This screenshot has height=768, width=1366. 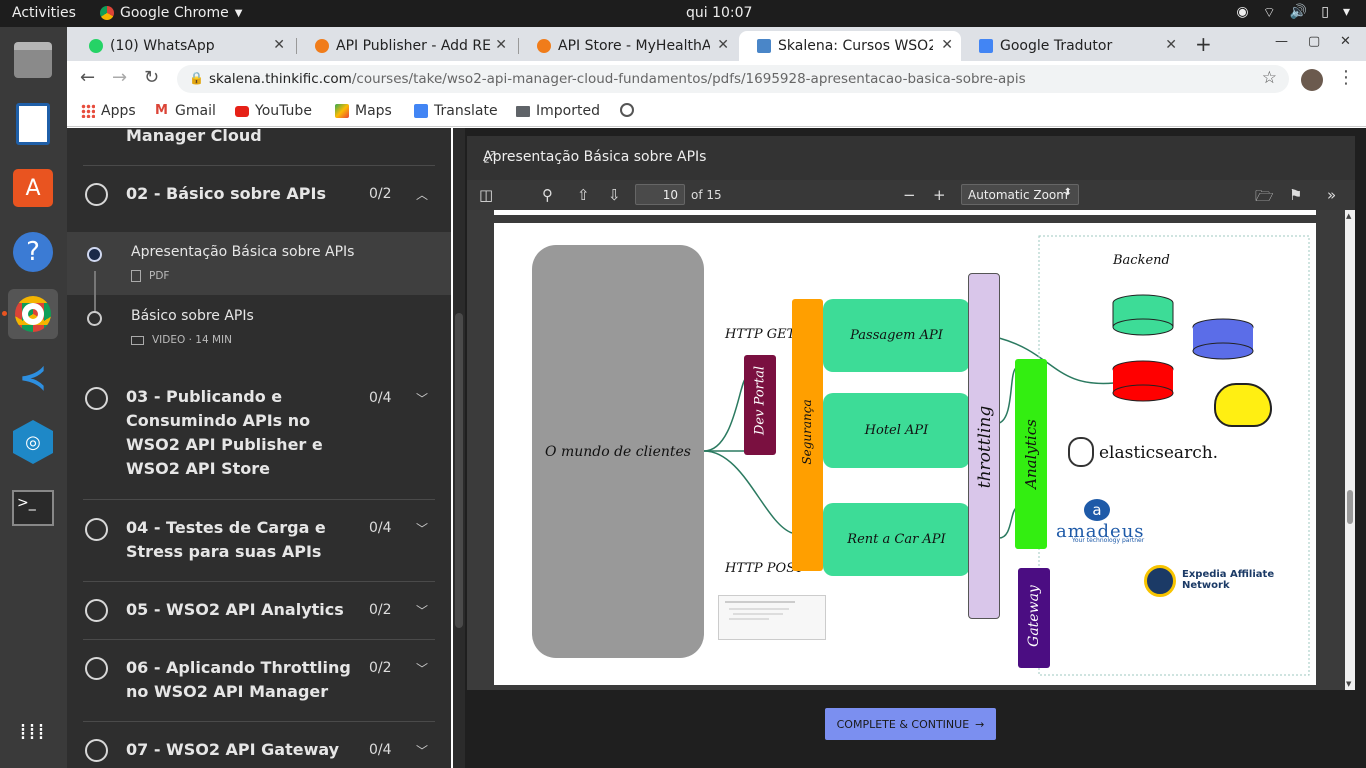 I want to click on tab-label: Google Tradutor, so click(x=1056, y=46).